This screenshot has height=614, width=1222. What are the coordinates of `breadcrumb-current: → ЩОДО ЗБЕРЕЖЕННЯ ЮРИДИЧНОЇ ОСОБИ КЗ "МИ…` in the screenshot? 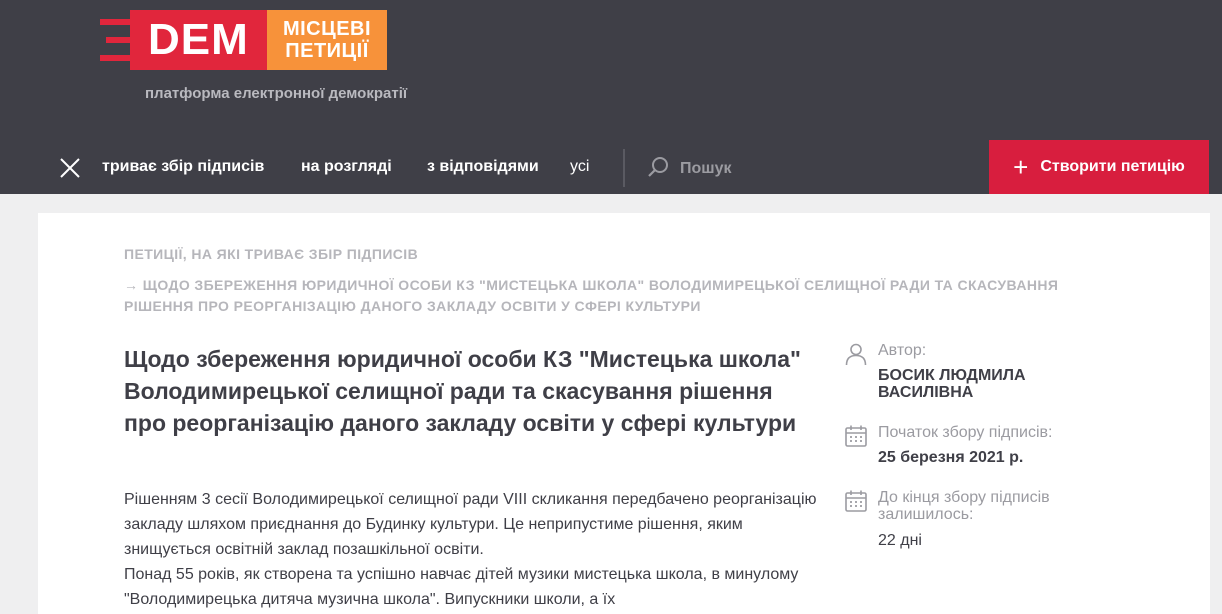 It's located at (591, 295).